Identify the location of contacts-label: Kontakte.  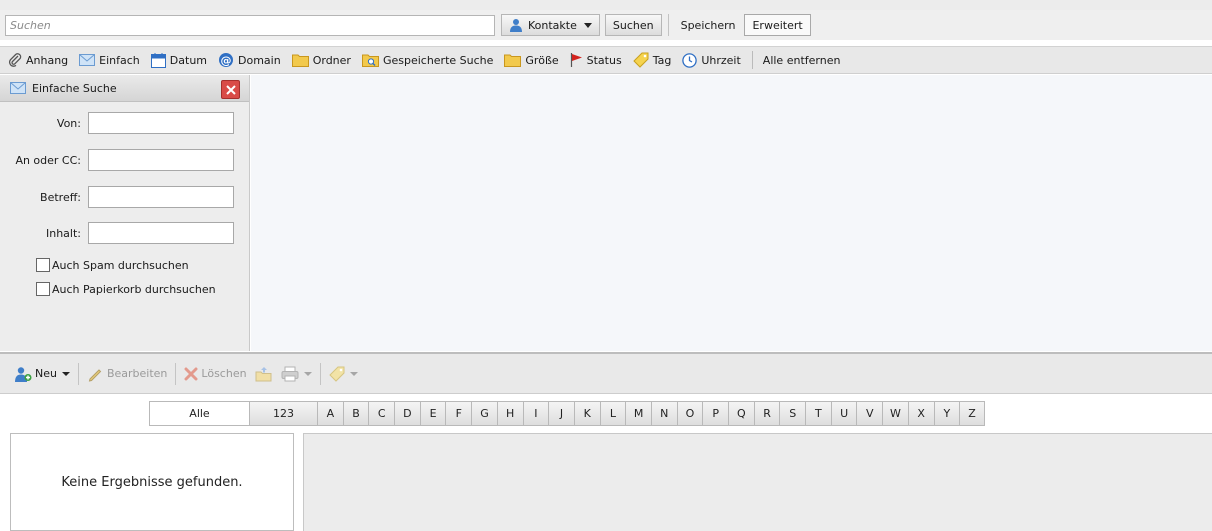
(552, 25).